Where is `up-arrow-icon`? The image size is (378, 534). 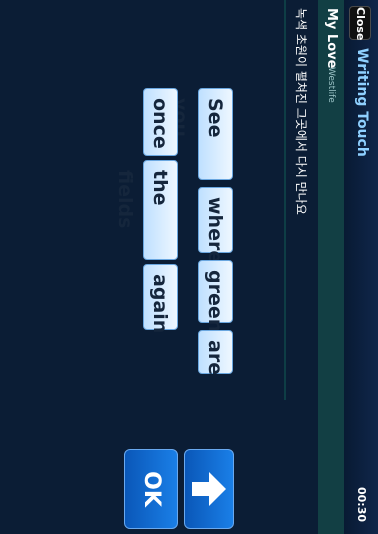 up-arrow-icon is located at coordinates (209, 489).